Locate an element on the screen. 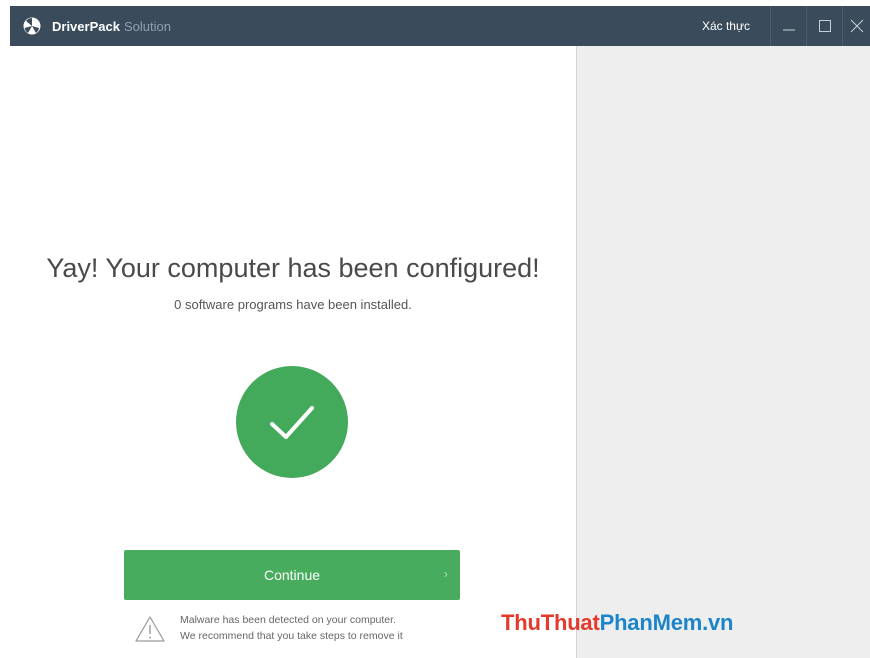  maximize-button is located at coordinates (824, 26).